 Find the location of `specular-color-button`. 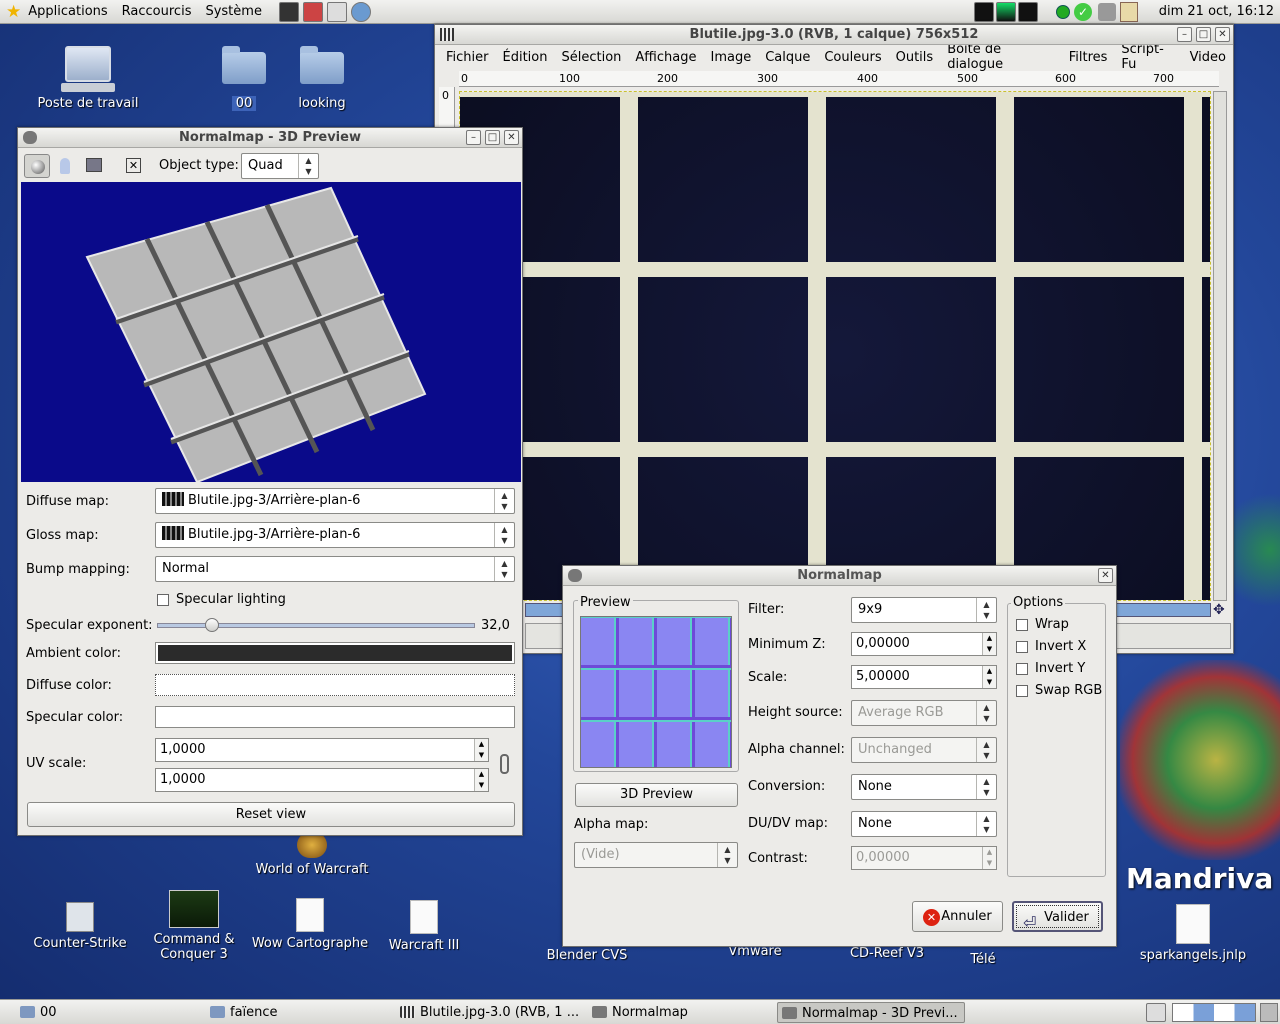

specular-color-button is located at coordinates (335, 717).